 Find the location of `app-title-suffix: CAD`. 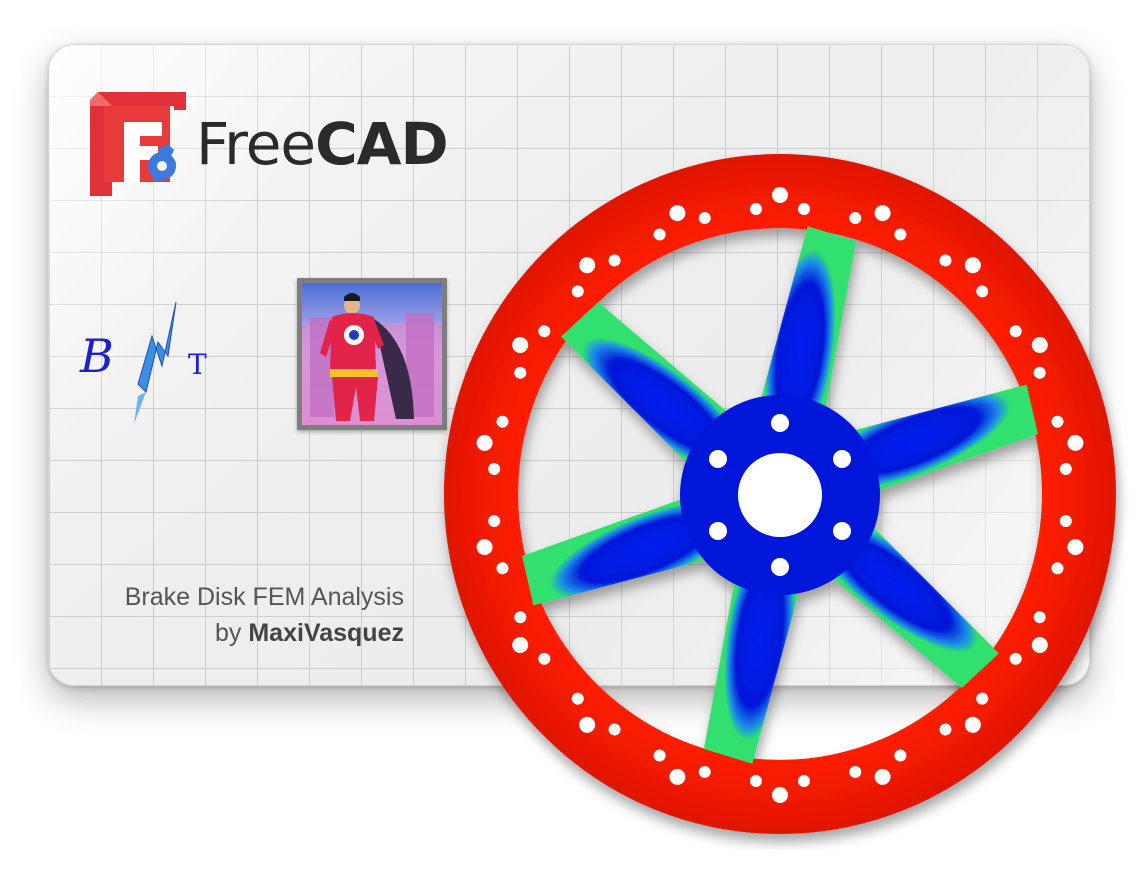

app-title-suffix: CAD is located at coordinates (382, 144).